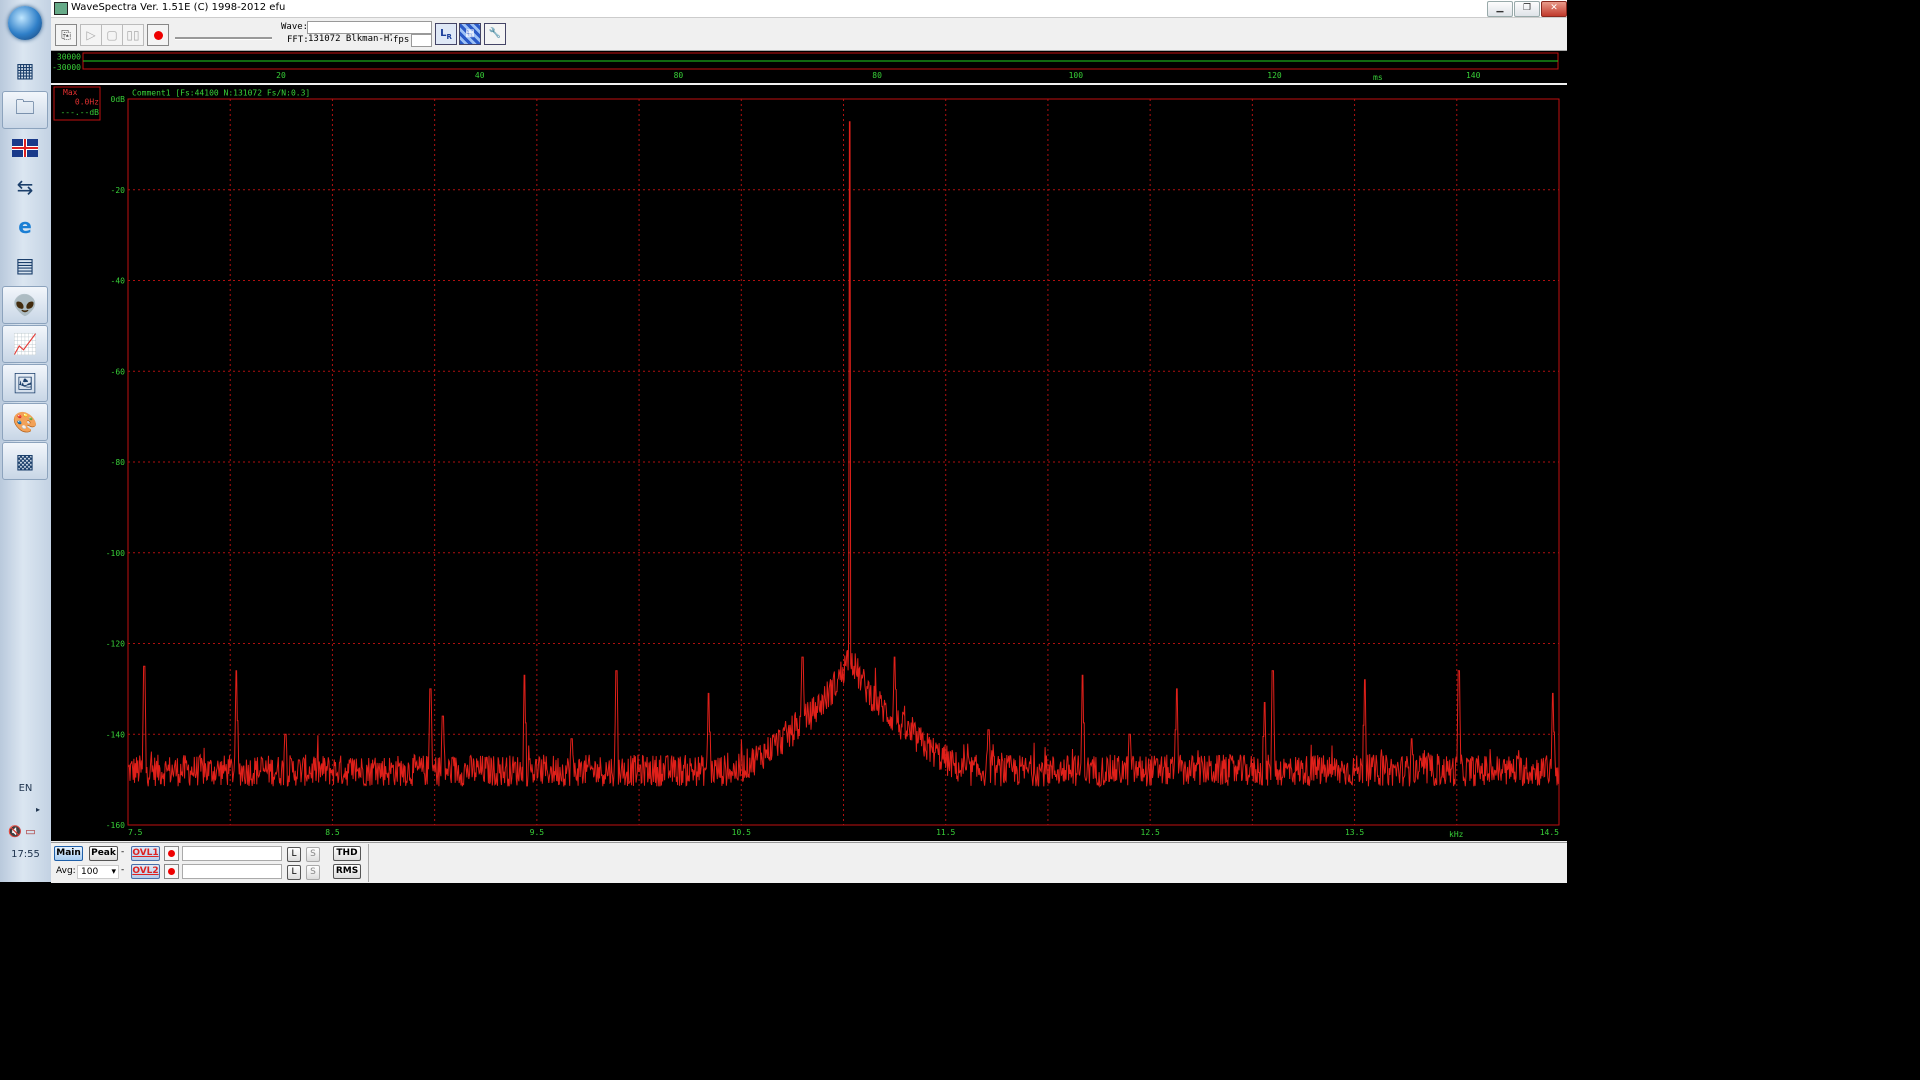  Describe the element at coordinates (1274, 75) in the screenshot. I see `wave-x-tick-label: 120` at that location.